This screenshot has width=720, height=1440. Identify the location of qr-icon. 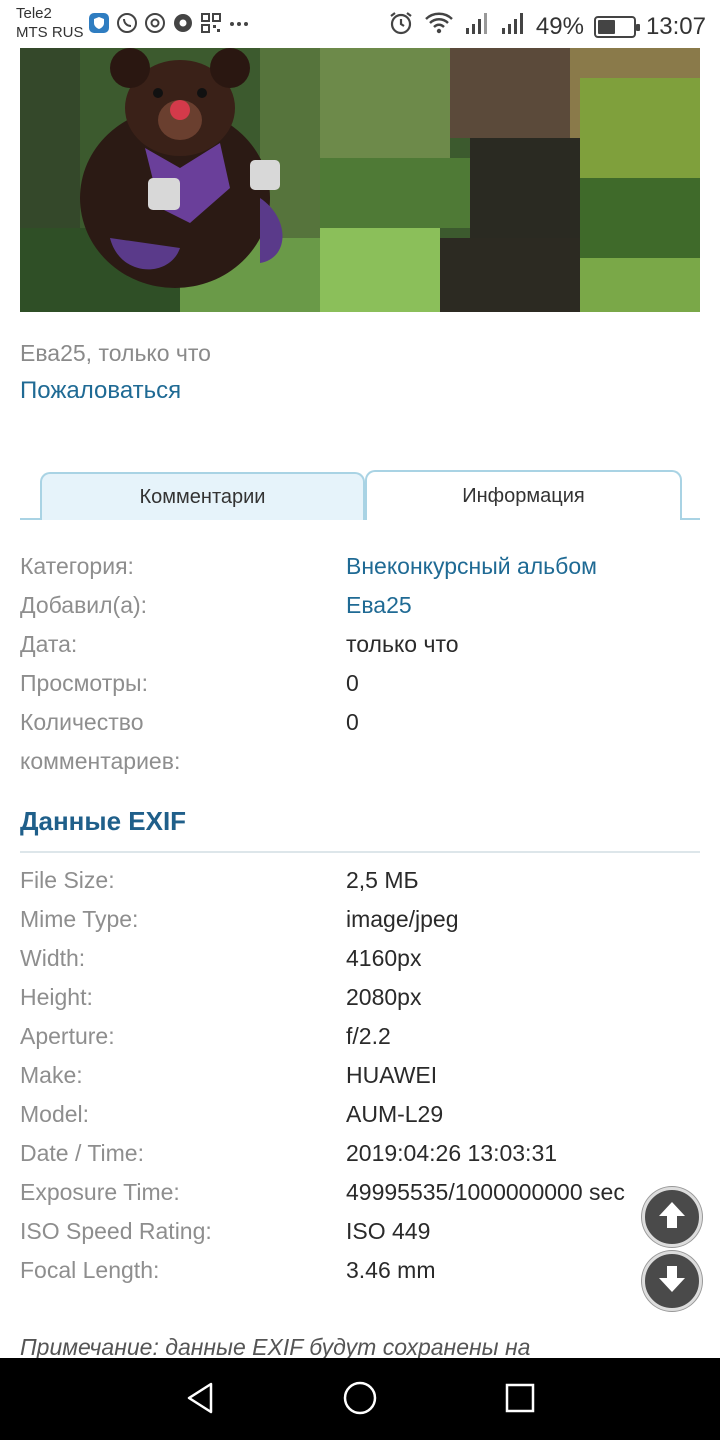
(211, 23).